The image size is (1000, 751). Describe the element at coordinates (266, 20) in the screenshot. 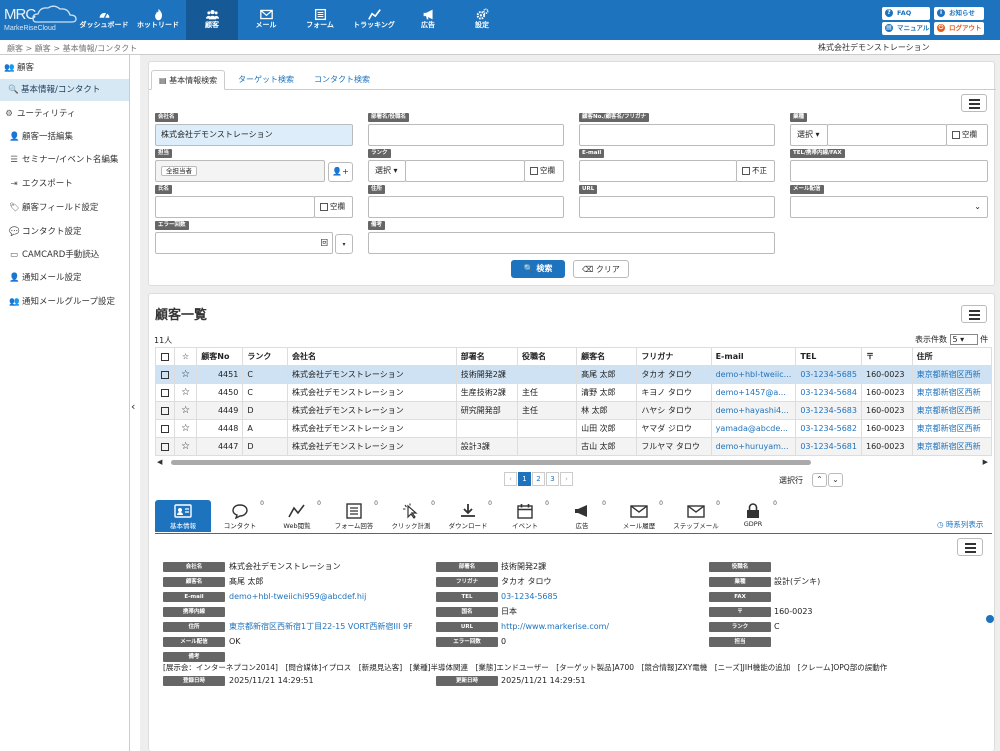

I see `nav-mail: メール` at that location.